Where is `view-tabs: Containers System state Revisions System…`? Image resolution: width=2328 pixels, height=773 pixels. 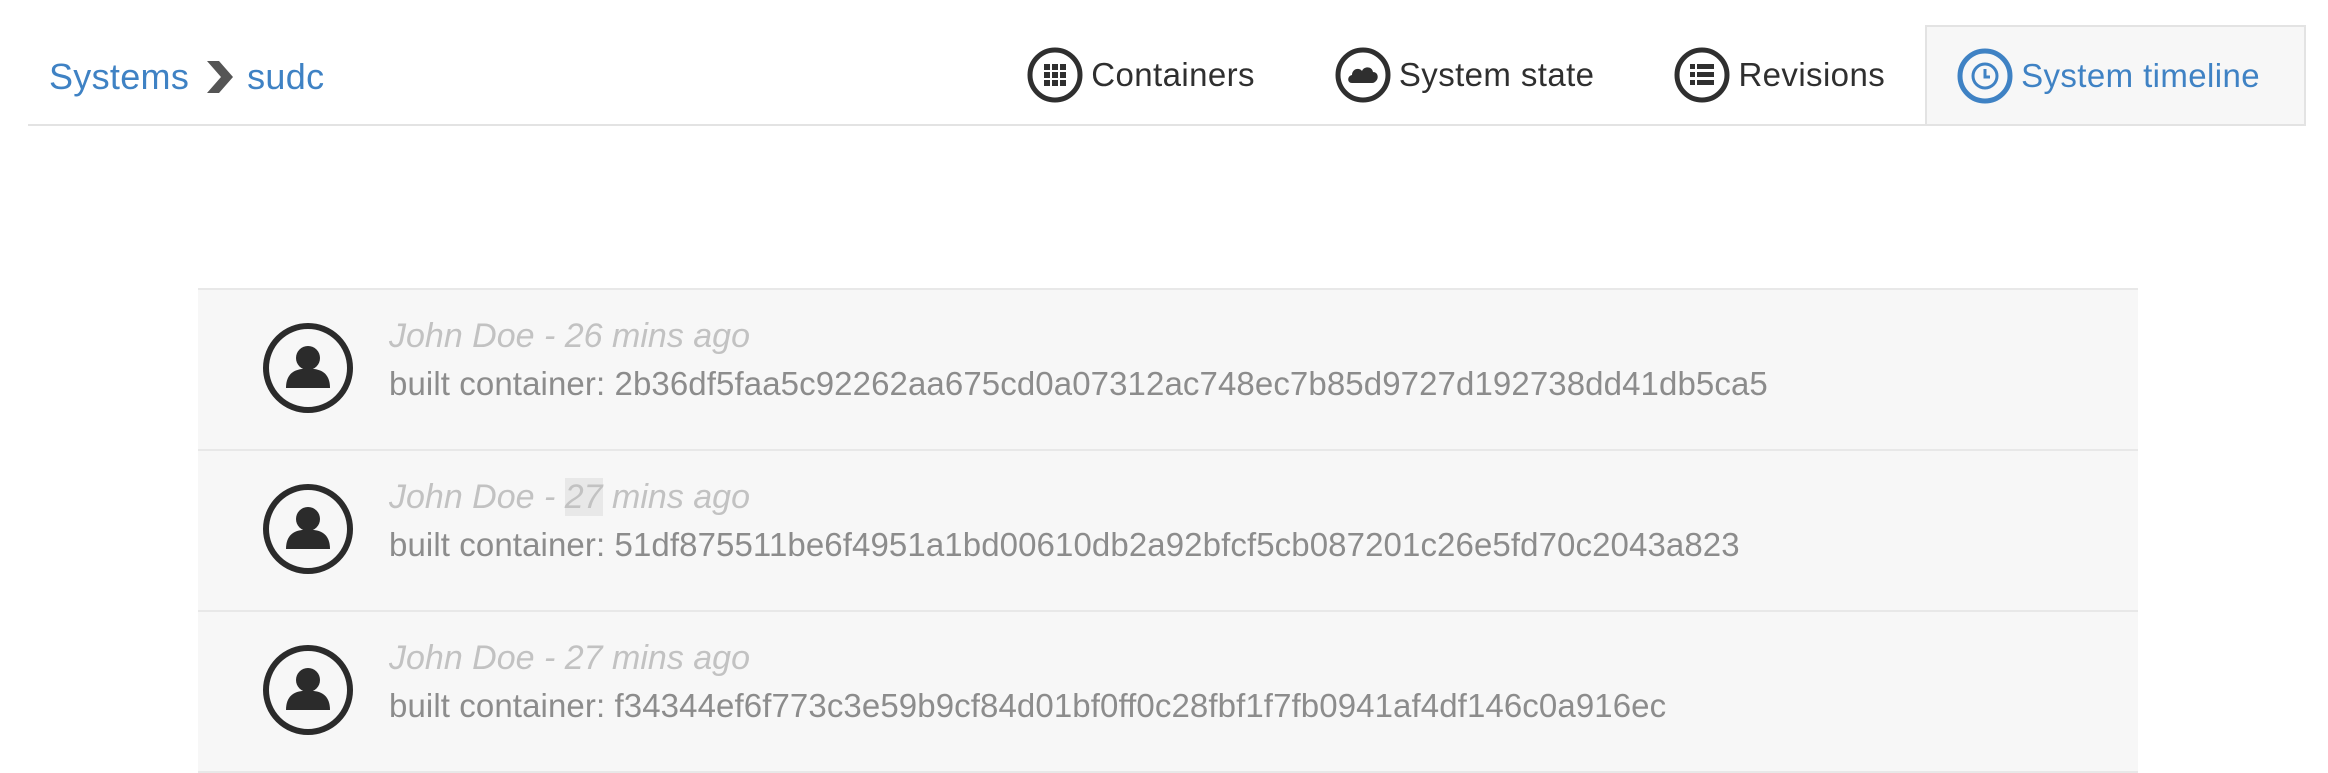 view-tabs: Containers System state Revisions System… is located at coordinates (1646, 74).